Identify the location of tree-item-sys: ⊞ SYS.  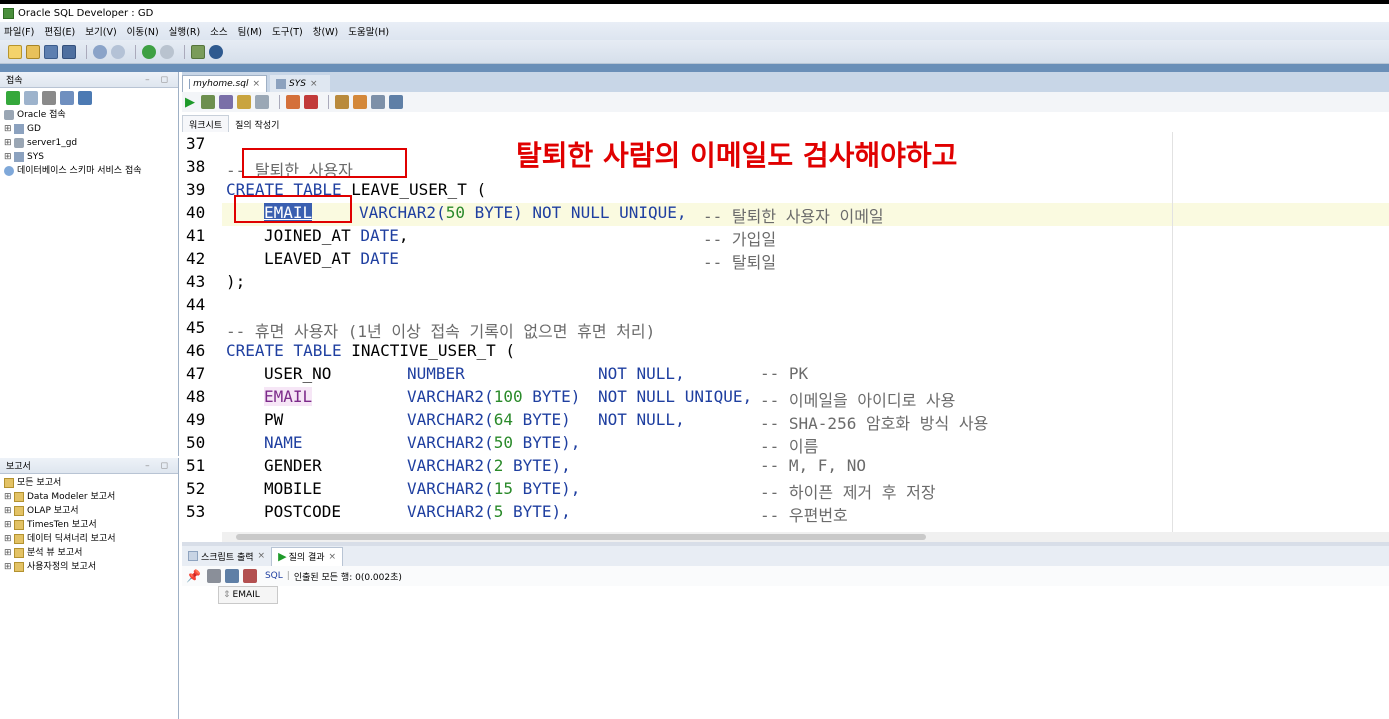
(91, 157).